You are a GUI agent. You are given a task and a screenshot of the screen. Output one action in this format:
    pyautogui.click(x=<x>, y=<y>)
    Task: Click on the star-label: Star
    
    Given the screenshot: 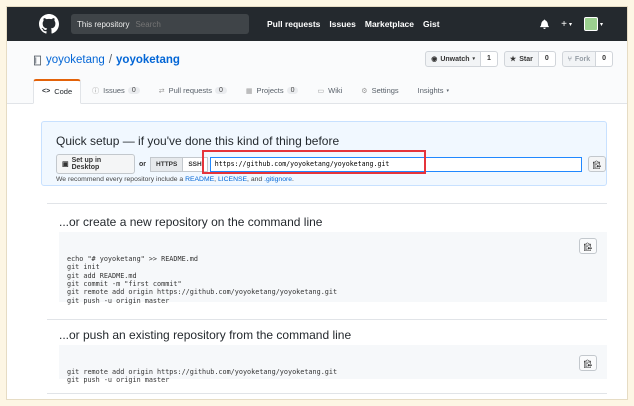 What is the action you would take?
    pyautogui.click(x=526, y=59)
    